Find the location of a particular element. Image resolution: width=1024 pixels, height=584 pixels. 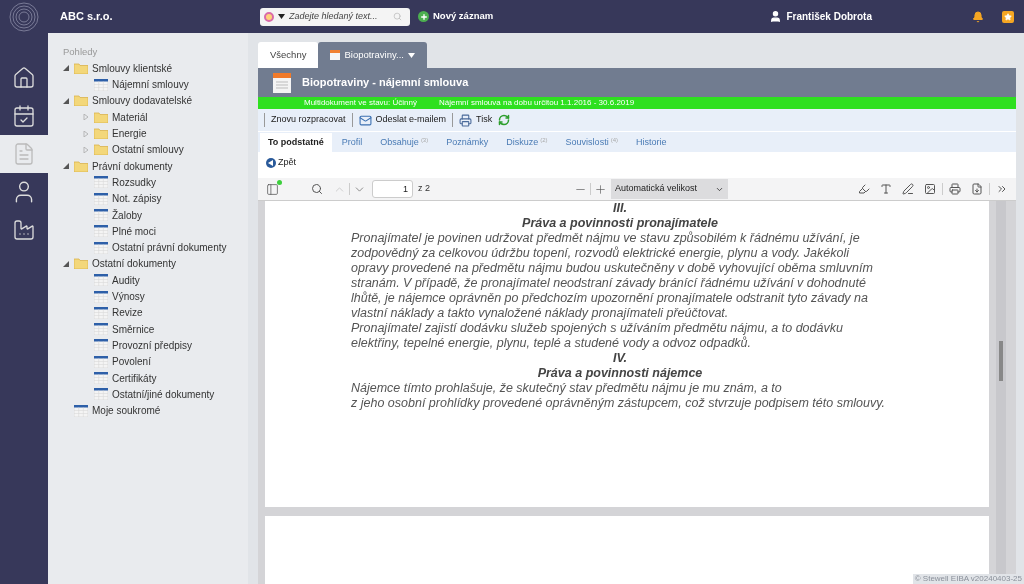

company-name: ABC s.r.o. is located at coordinates (87, 17).